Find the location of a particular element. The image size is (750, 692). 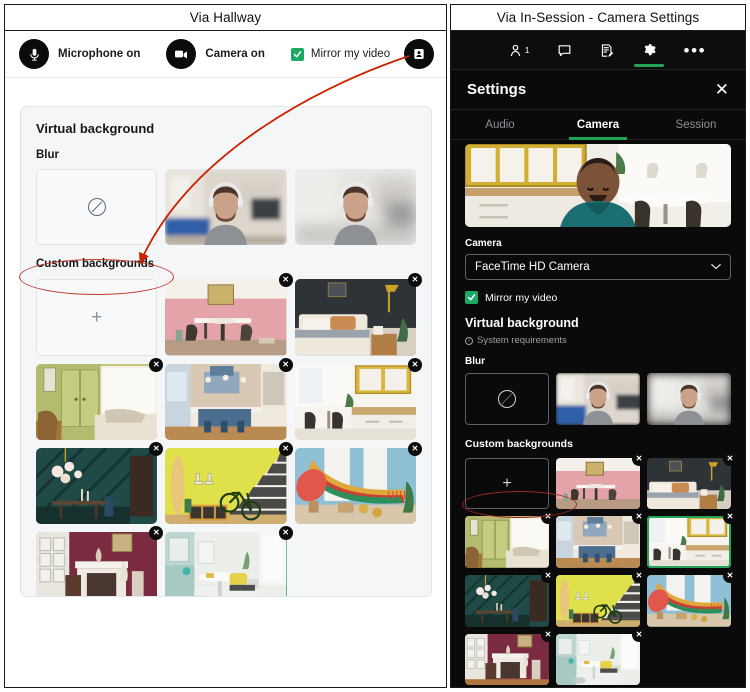

gear-icon is located at coordinates (649, 50).